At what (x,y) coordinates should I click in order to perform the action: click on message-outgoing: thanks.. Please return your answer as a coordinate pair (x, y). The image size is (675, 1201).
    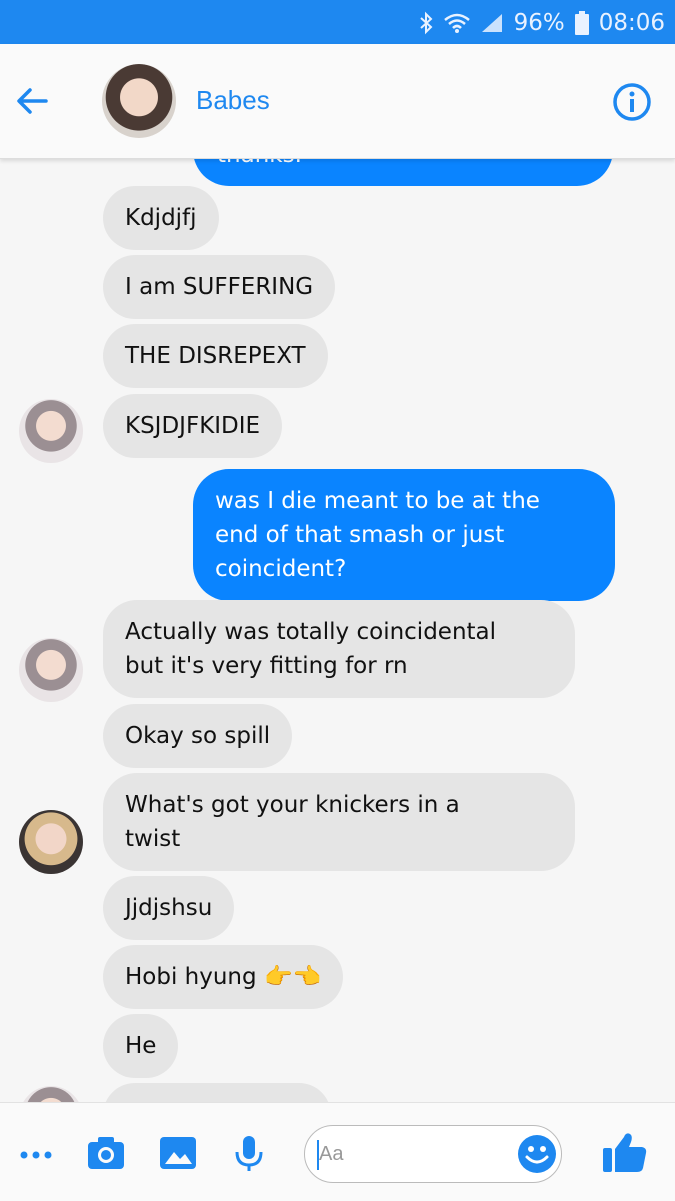
    Looking at the image, I should click on (403, 172).